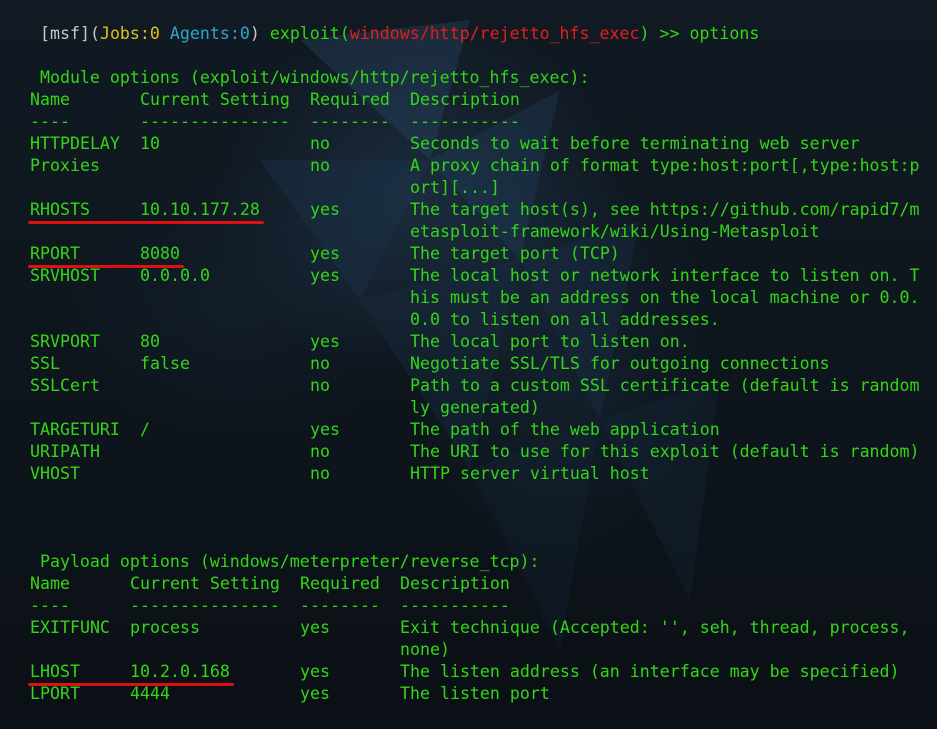  Describe the element at coordinates (320, 363) in the screenshot. I see `option-required-ssl: no` at that location.